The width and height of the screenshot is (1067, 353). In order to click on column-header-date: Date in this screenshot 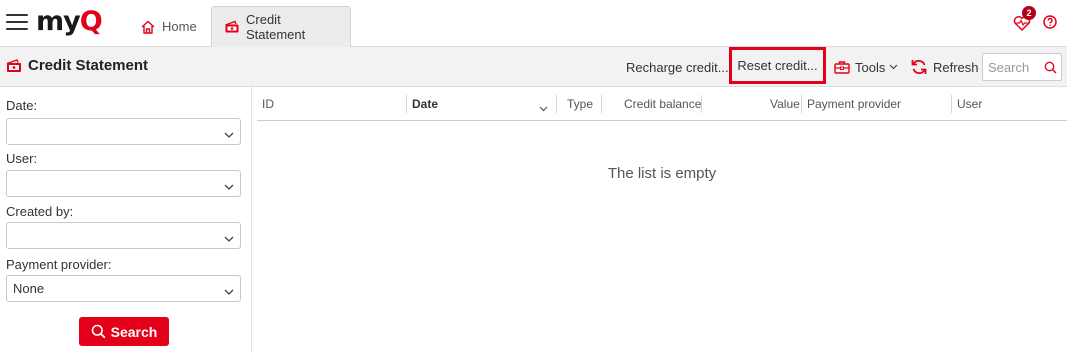, I will do `click(425, 104)`.